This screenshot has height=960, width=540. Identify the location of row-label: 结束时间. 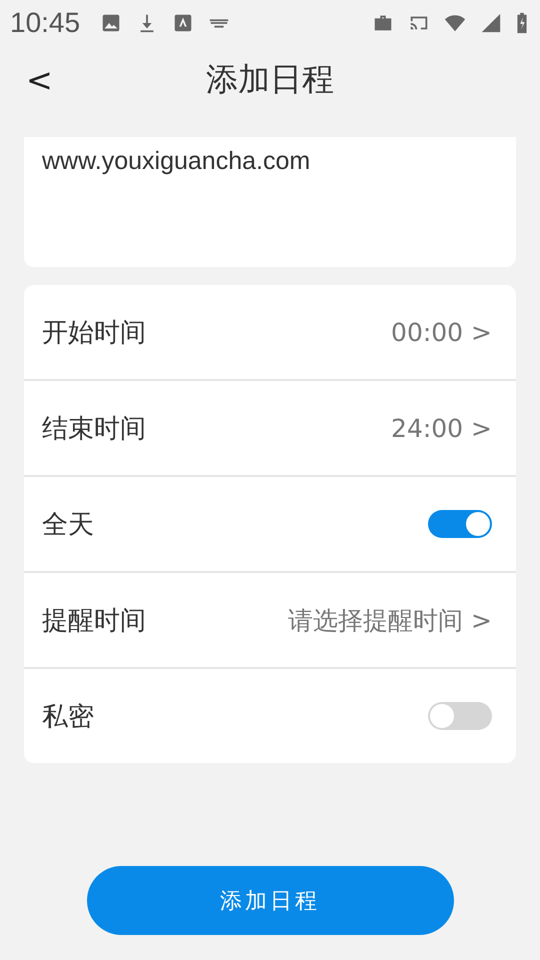
(94, 429).